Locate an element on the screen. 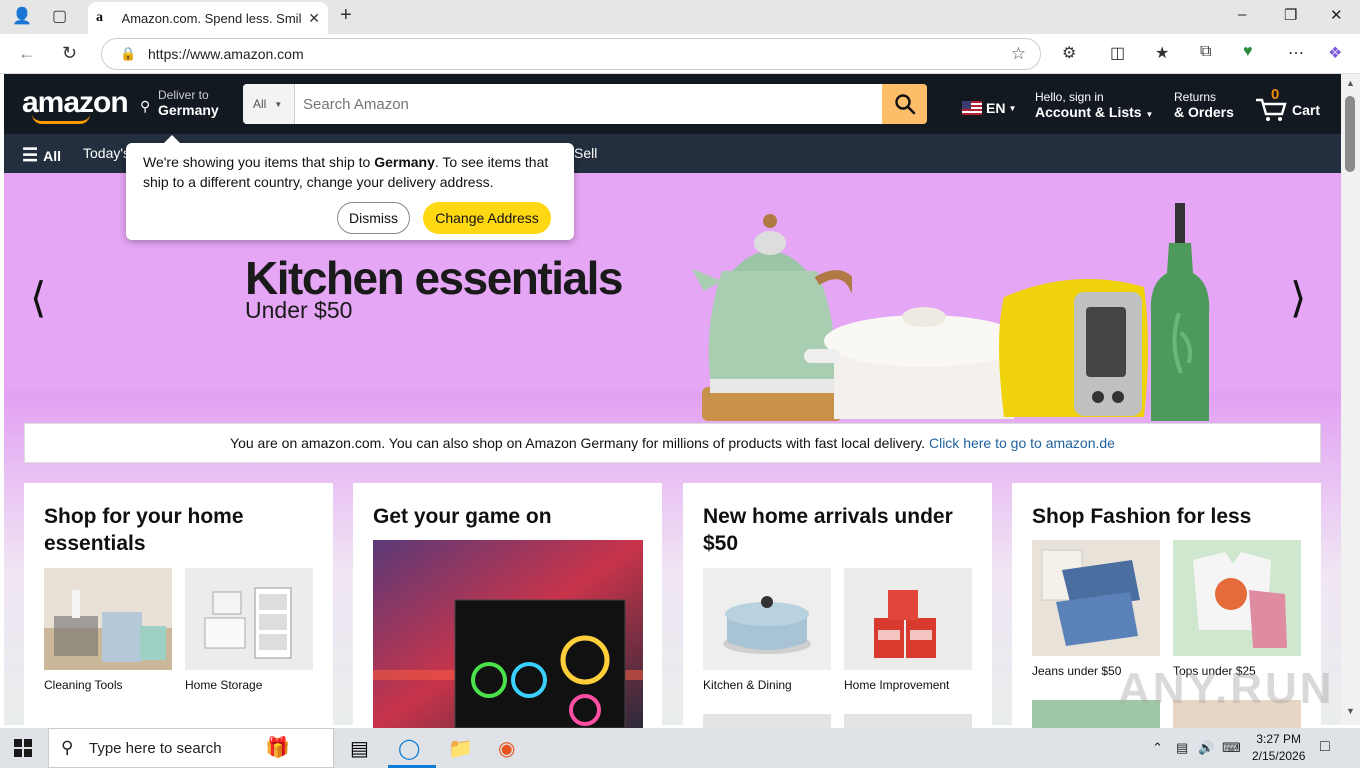 The height and width of the screenshot is (768, 1360). language-label: EN is located at coordinates (996, 108).